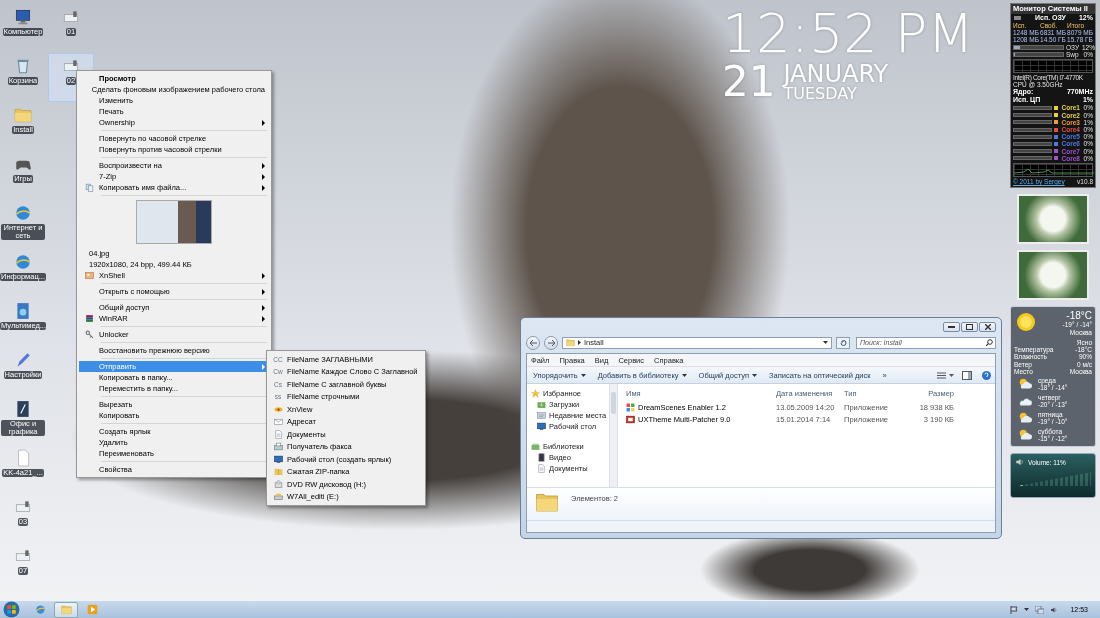 The width and height of the screenshot is (1100, 618). Describe the element at coordinates (541, 404) in the screenshot. I see `download-icon` at that location.